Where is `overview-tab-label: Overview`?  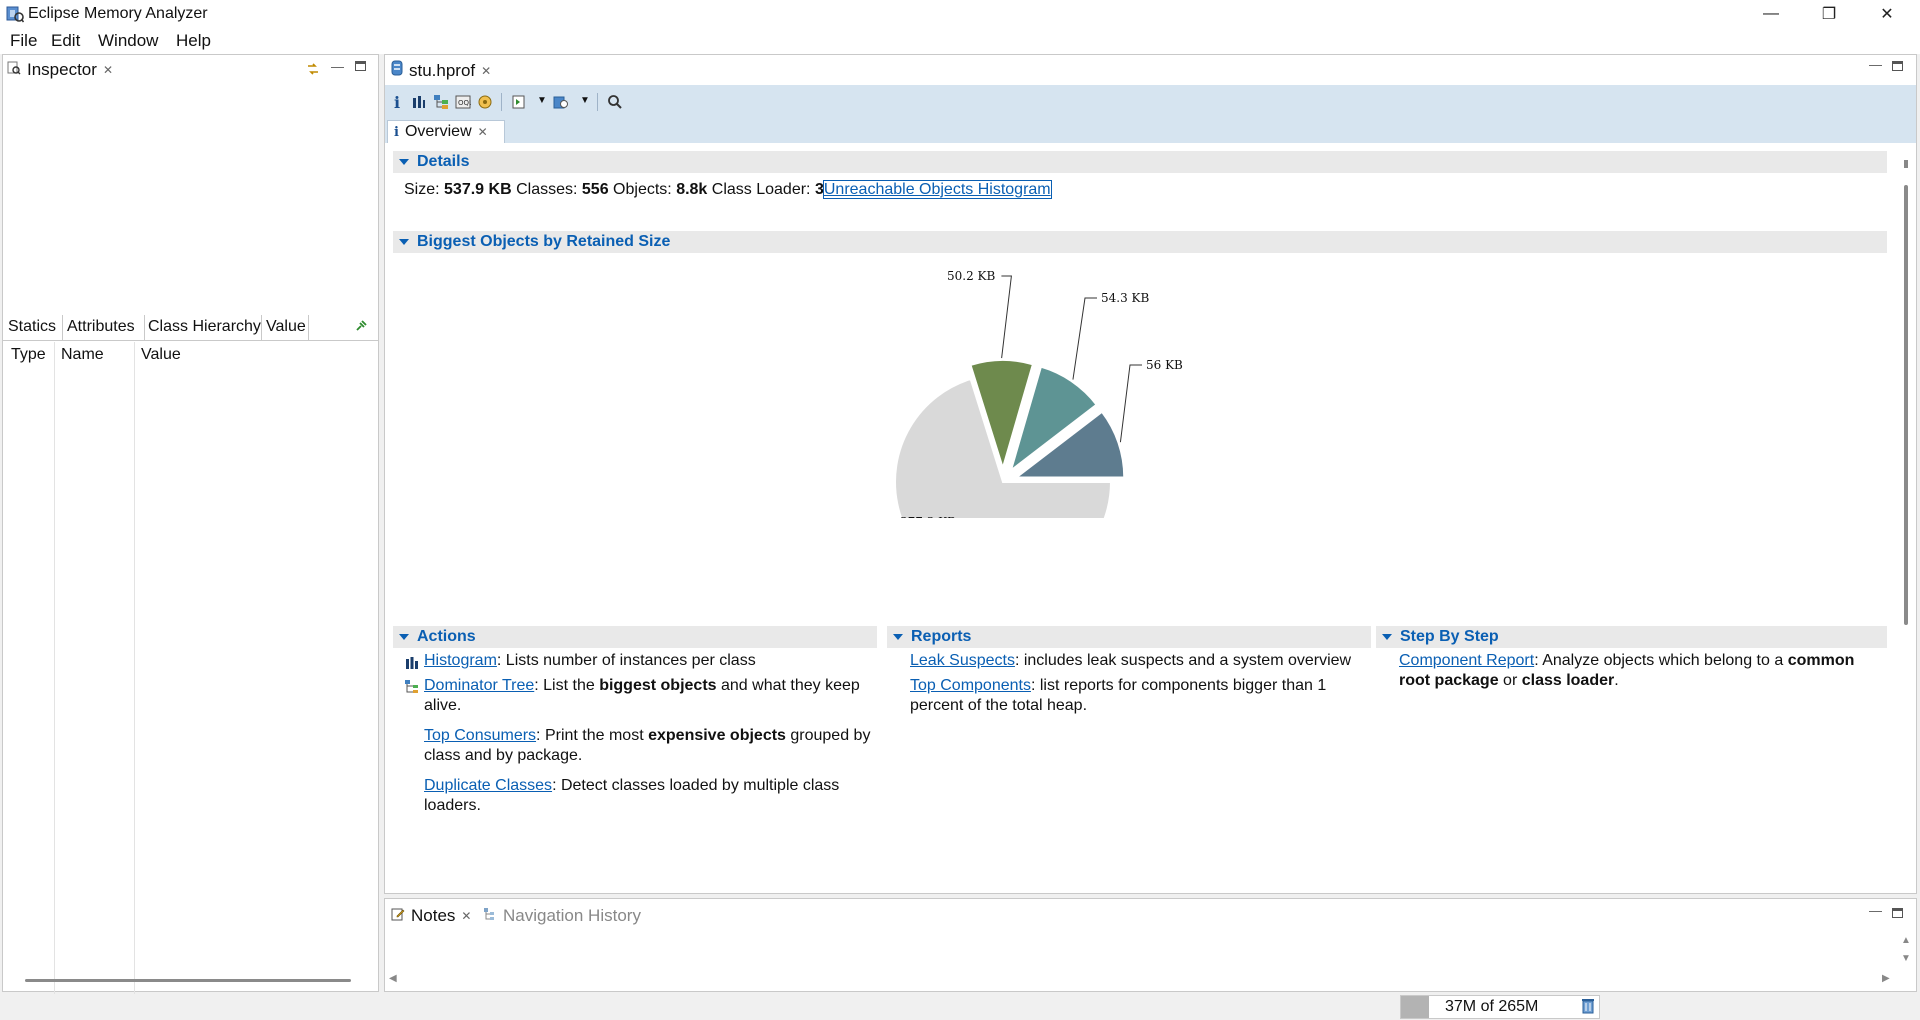
overview-tab-label: Overview is located at coordinates (438, 131).